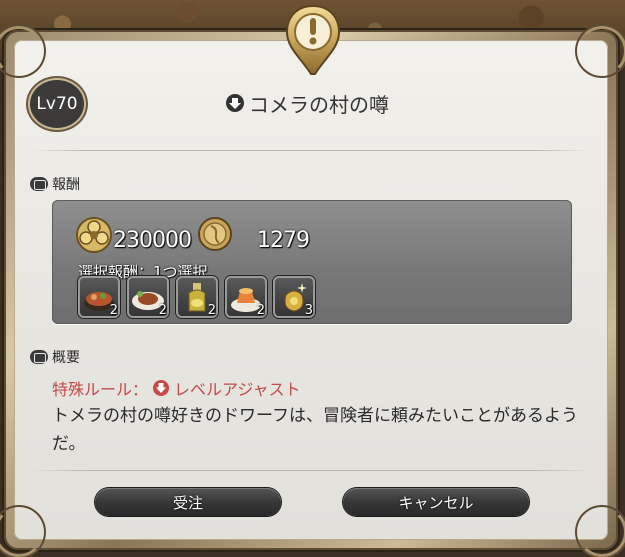 This screenshot has height=557, width=625. What do you see at coordinates (283, 240) in the screenshot?
I see `seal-value: 1279` at bounding box center [283, 240].